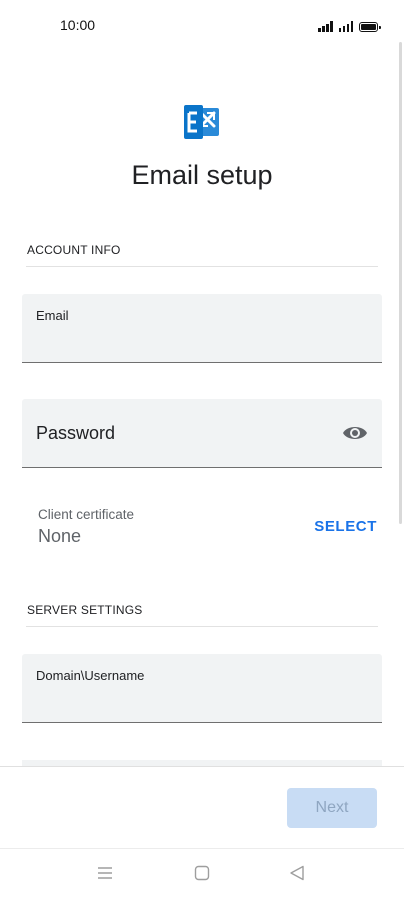 This screenshot has height=897, width=404. I want to click on server-settings-header: SERVER SETTINGS, so click(85, 610).